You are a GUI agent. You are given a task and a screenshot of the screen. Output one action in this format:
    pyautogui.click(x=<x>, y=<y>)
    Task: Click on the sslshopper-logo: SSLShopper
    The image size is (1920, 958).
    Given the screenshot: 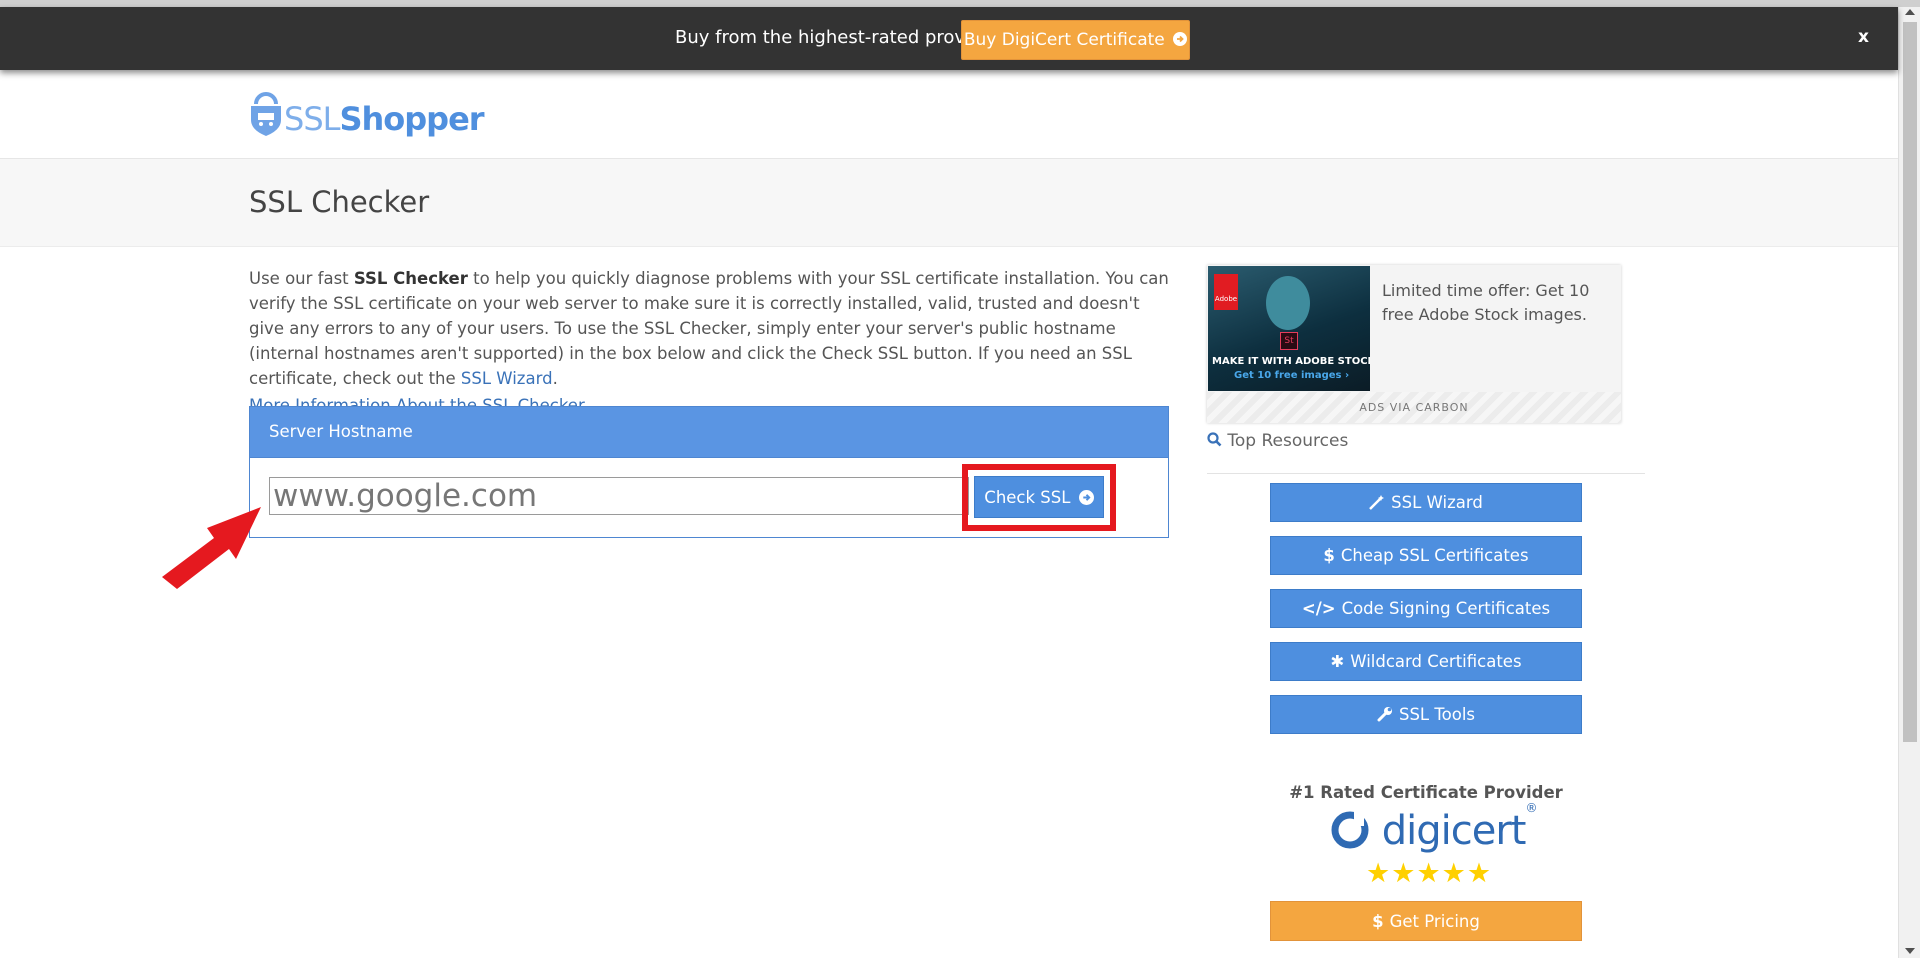 What is the action you would take?
    pyautogui.click(x=367, y=115)
    